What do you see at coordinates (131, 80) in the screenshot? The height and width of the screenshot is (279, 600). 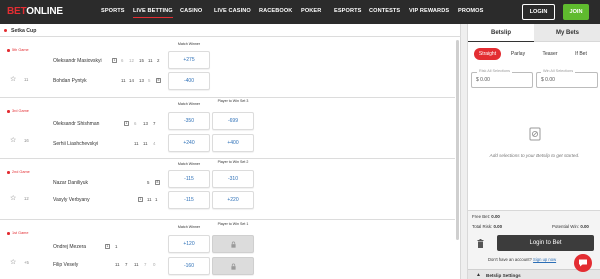 I see `set-score: 14` at bounding box center [131, 80].